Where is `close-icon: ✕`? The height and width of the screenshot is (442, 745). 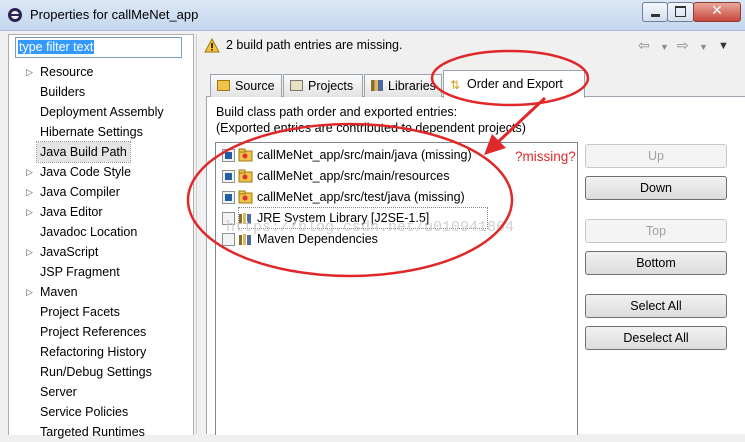 close-icon: ✕ is located at coordinates (717, 10).